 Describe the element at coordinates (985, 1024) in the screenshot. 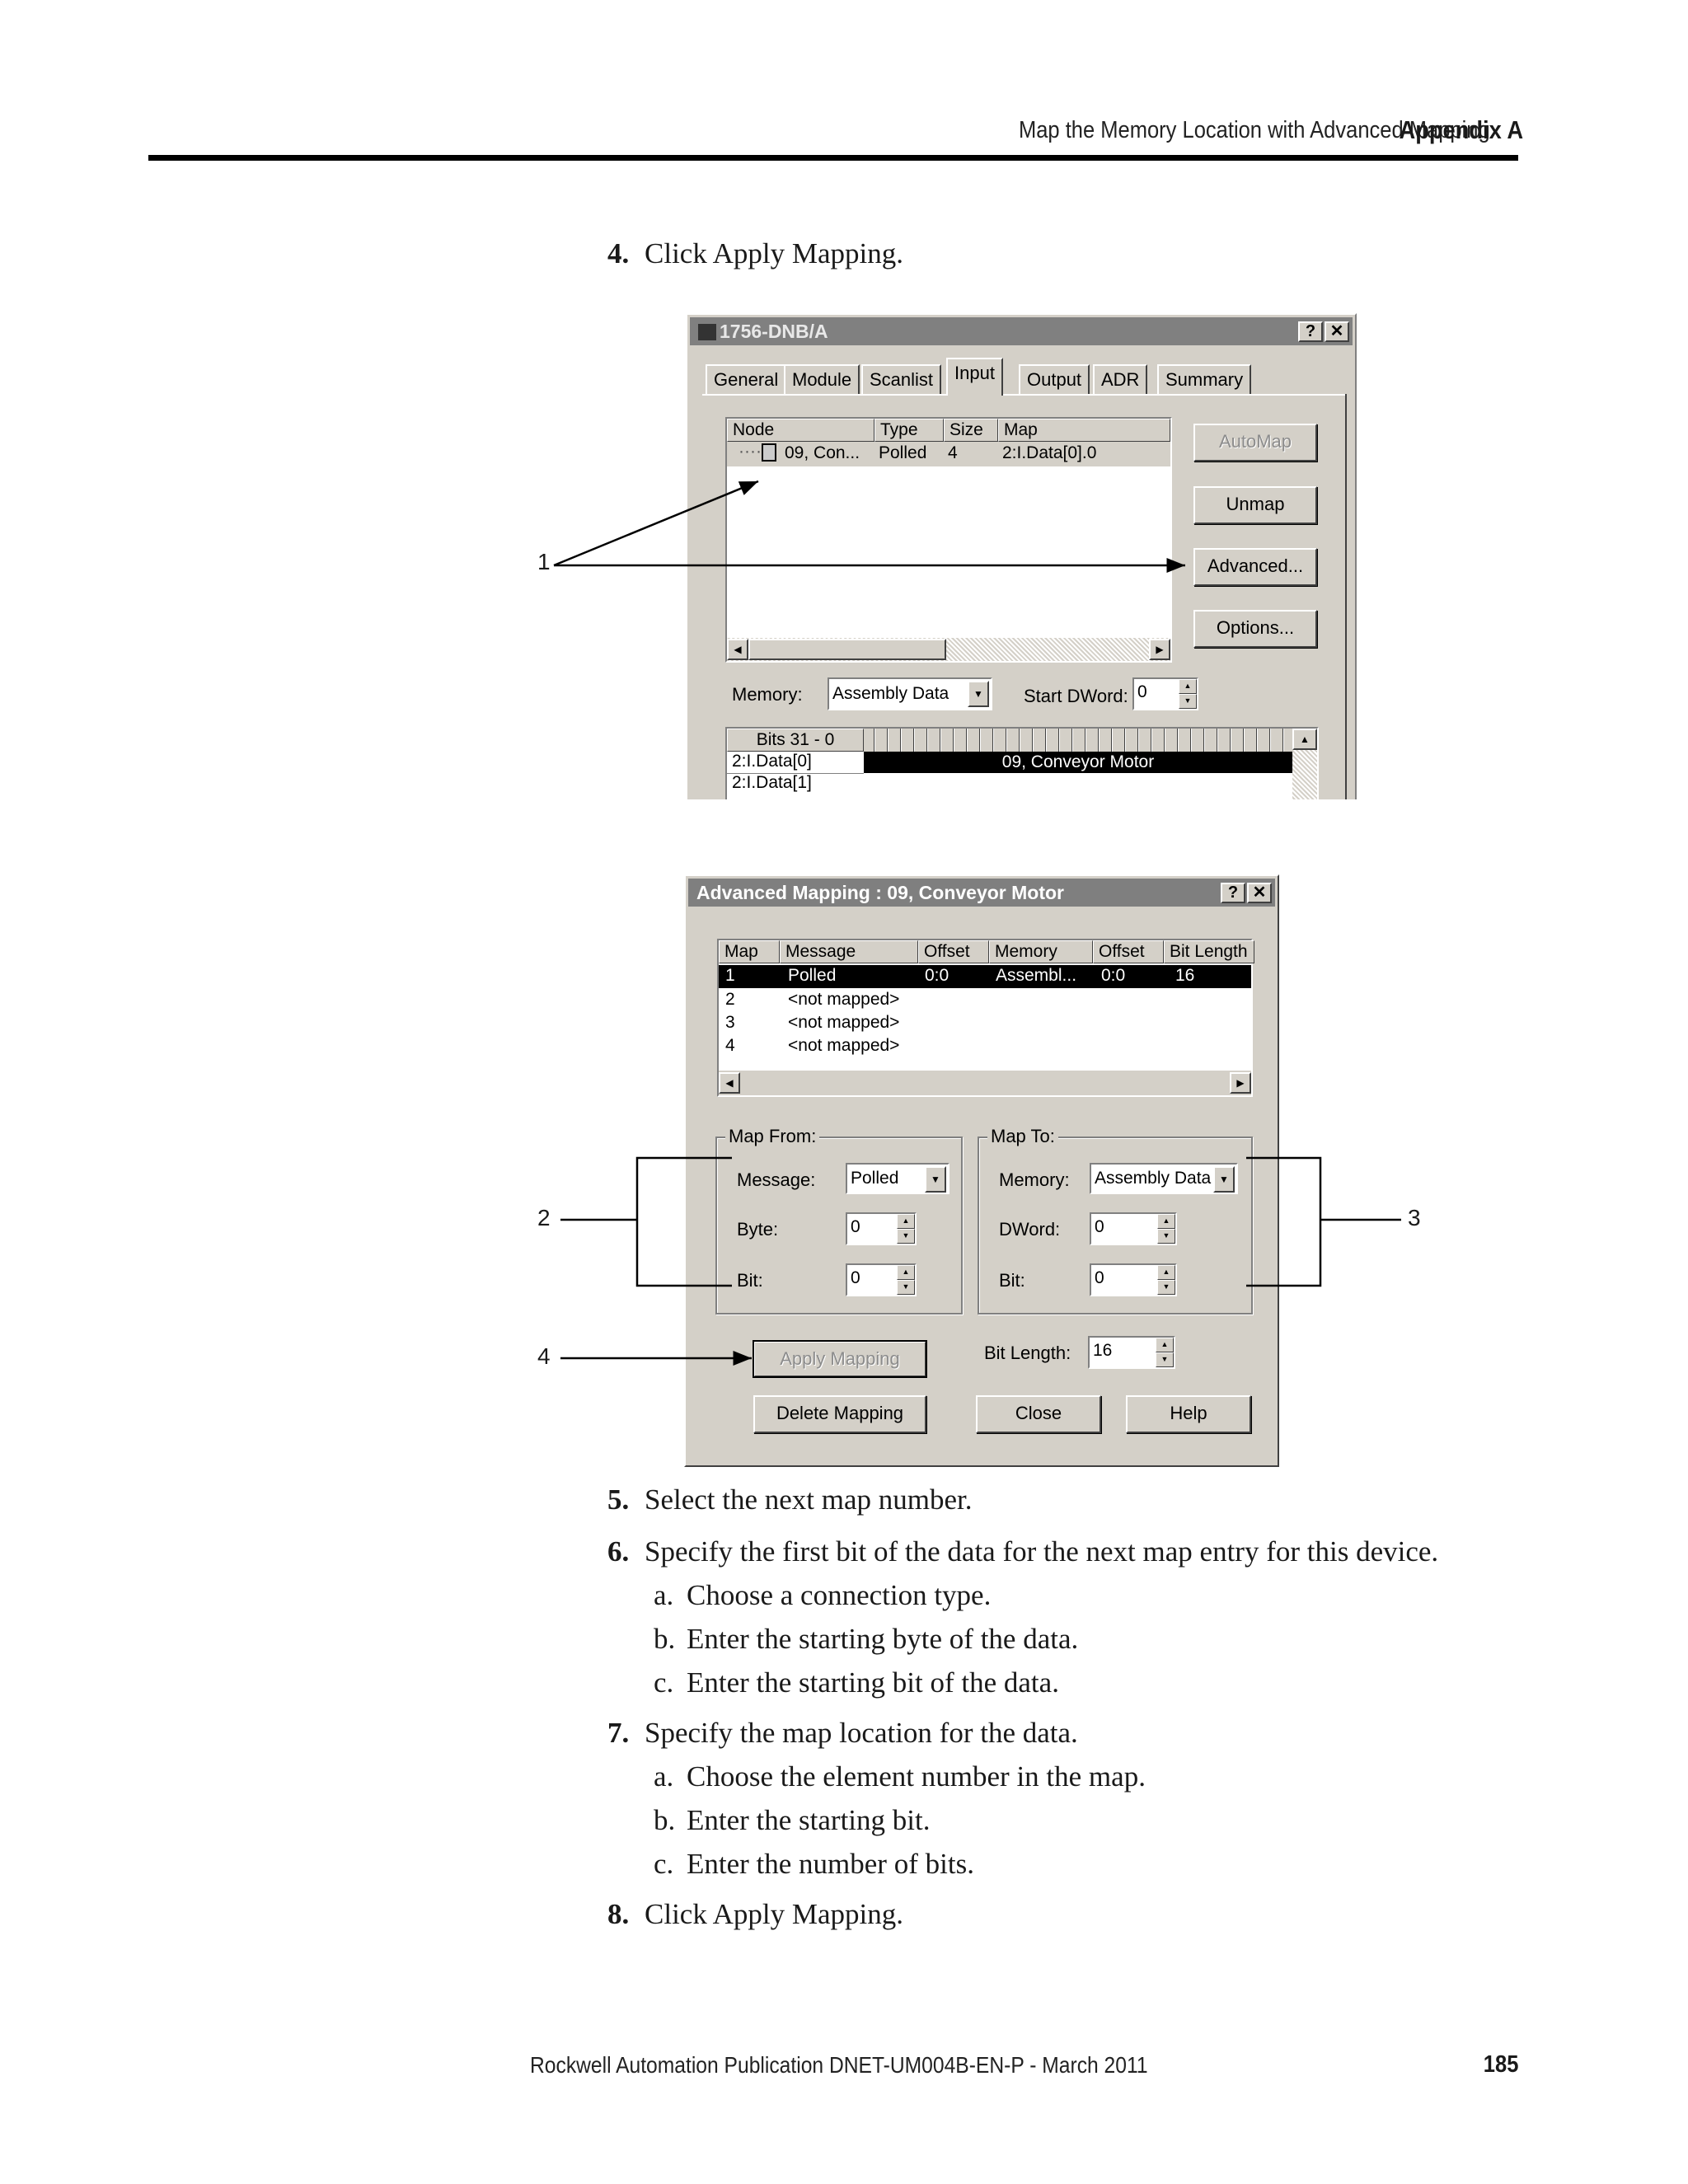

I see `table-row: 3 <not mapped>` at that location.